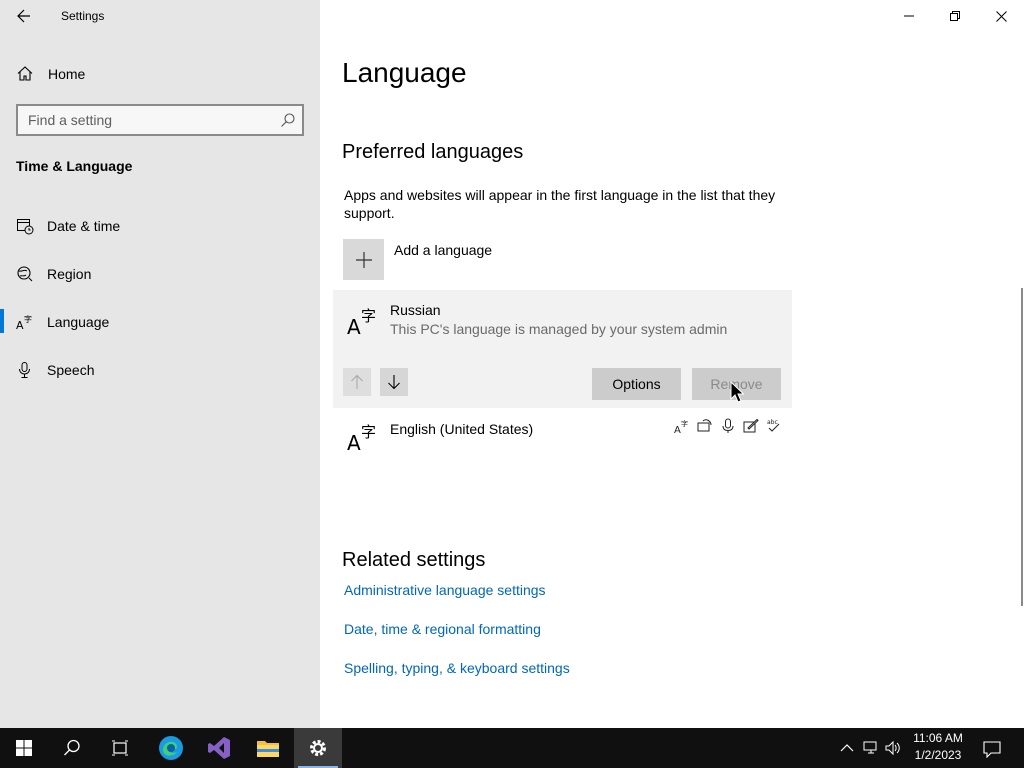 This screenshot has height=768, width=1024. I want to click on close-icon, so click(1001, 16).